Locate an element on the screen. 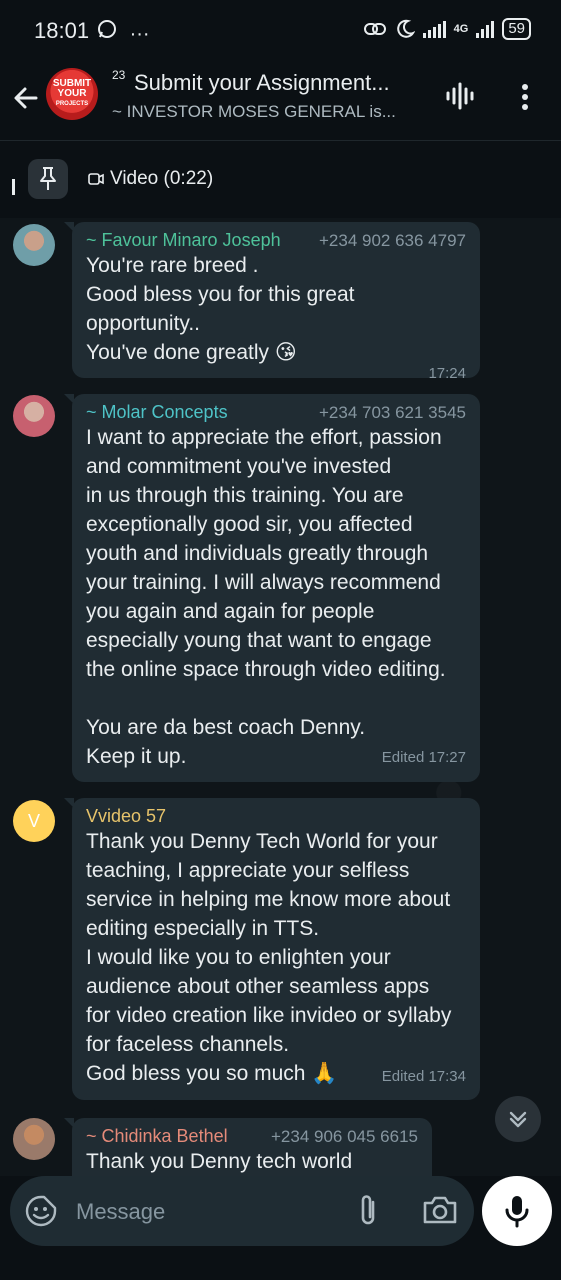 This screenshot has height=1280, width=561. status-time: 18:01 is located at coordinates (62, 30).